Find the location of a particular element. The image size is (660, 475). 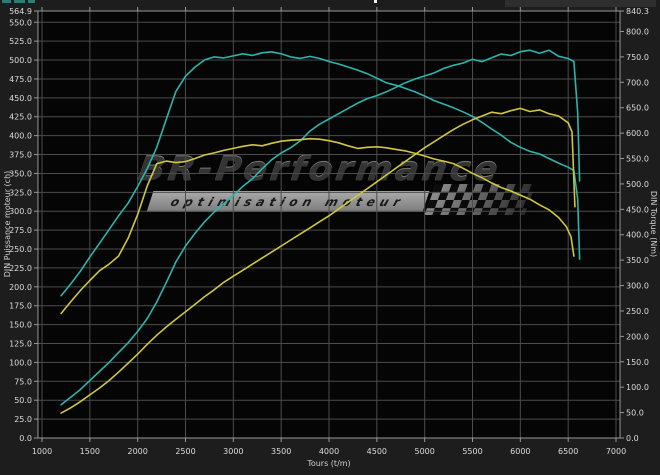

svg-text: 6500 is located at coordinates (568, 451).